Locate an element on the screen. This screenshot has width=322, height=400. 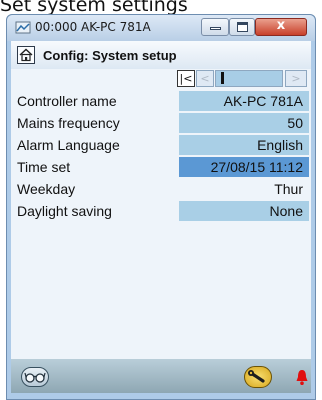
controller-name-field: AK-PC 781A is located at coordinates (244, 101).